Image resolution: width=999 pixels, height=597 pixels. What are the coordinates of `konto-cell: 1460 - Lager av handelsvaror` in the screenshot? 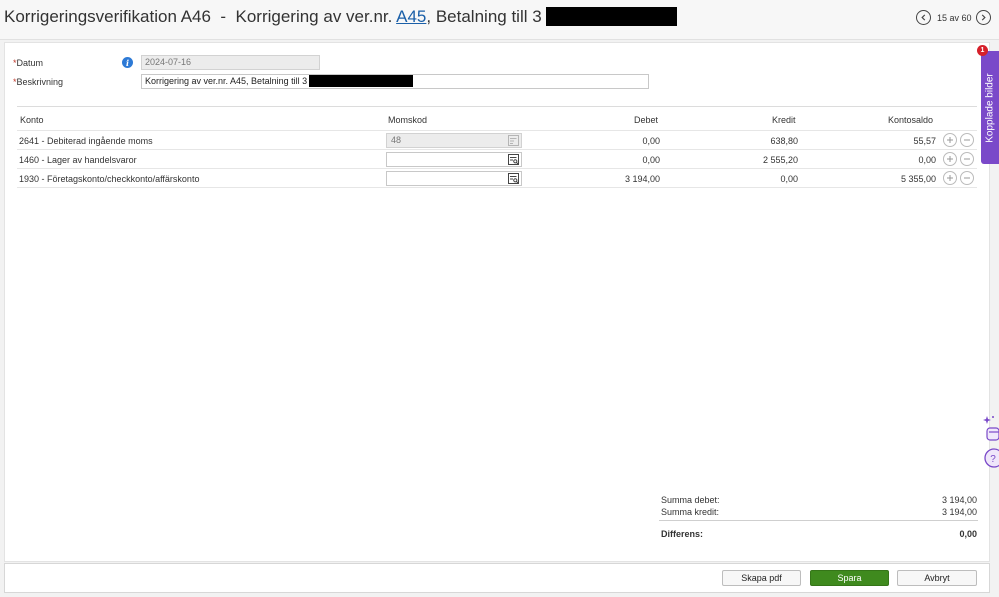 It's located at (78, 160).